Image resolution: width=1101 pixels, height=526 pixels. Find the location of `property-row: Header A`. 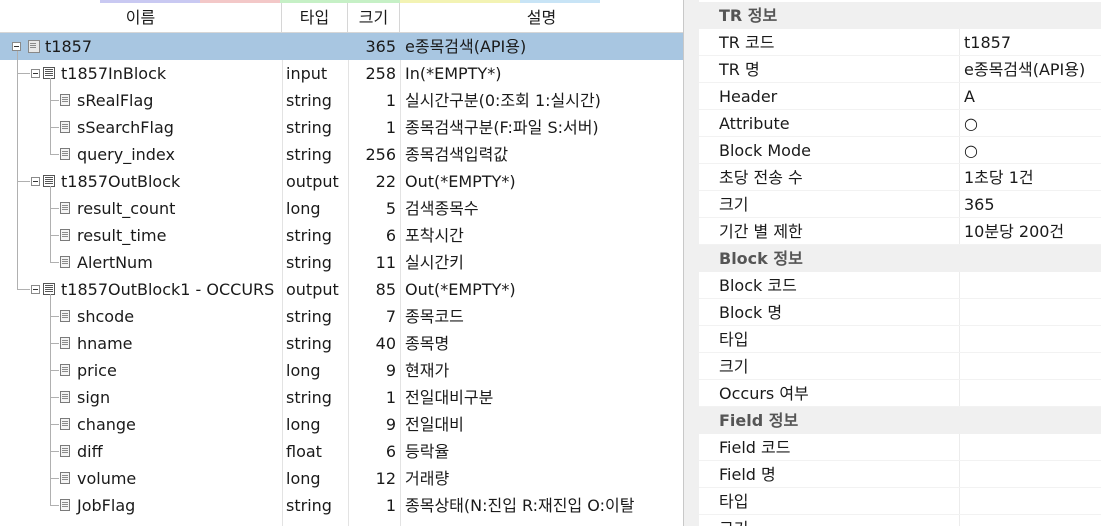

property-row: Header A is located at coordinates (900, 96).